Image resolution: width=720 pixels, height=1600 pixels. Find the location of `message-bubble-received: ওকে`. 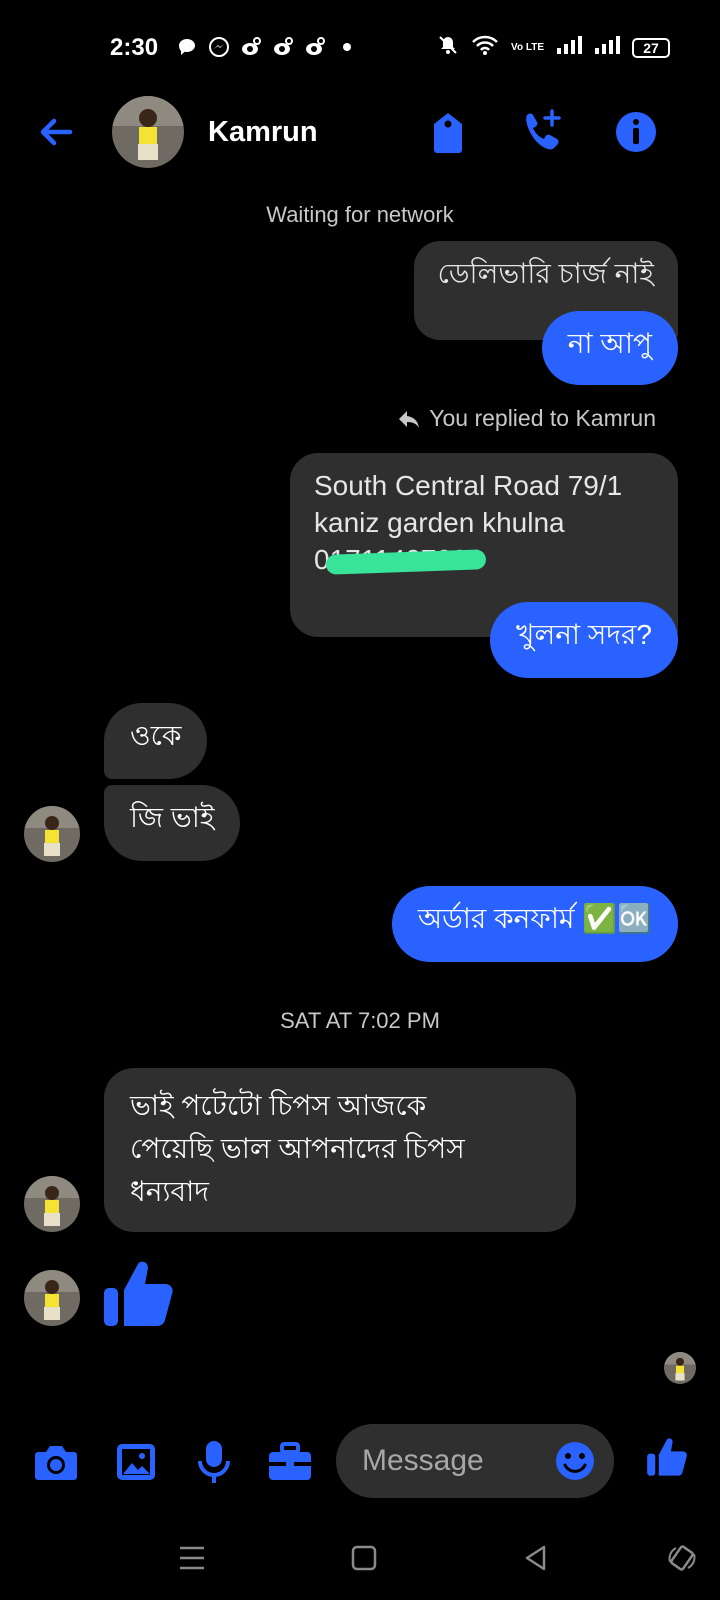

message-bubble-received: ওকে is located at coordinates (156, 741).